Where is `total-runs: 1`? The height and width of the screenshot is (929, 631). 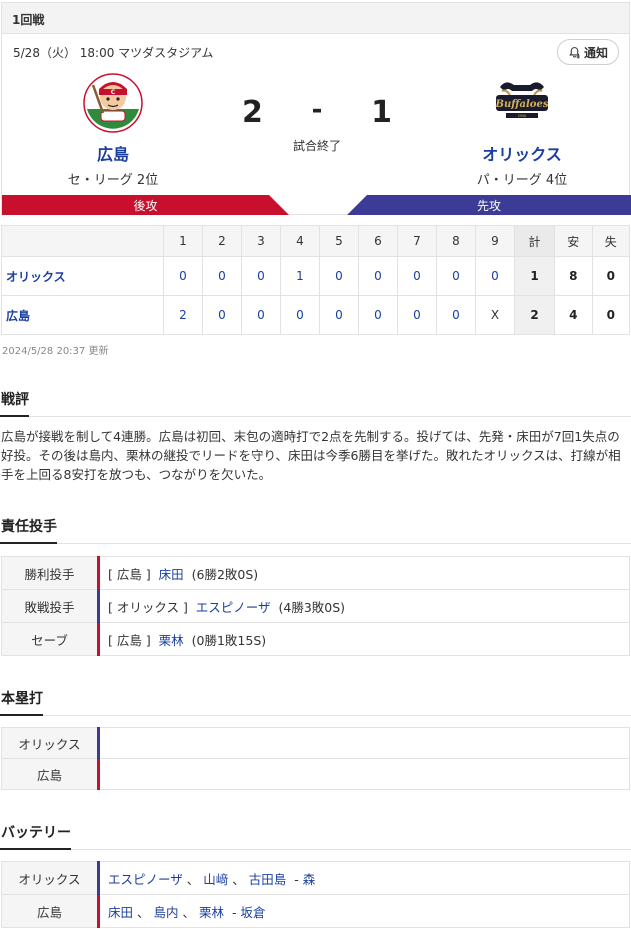 total-runs: 1 is located at coordinates (534, 276).